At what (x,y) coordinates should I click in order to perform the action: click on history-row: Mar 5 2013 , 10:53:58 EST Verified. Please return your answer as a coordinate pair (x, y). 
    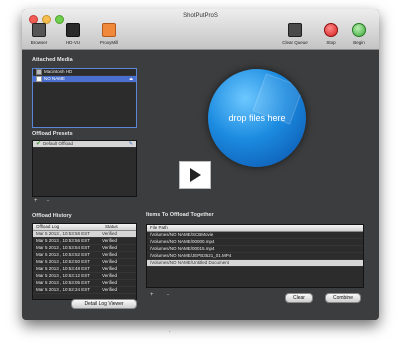
    Looking at the image, I should click on (84, 234).